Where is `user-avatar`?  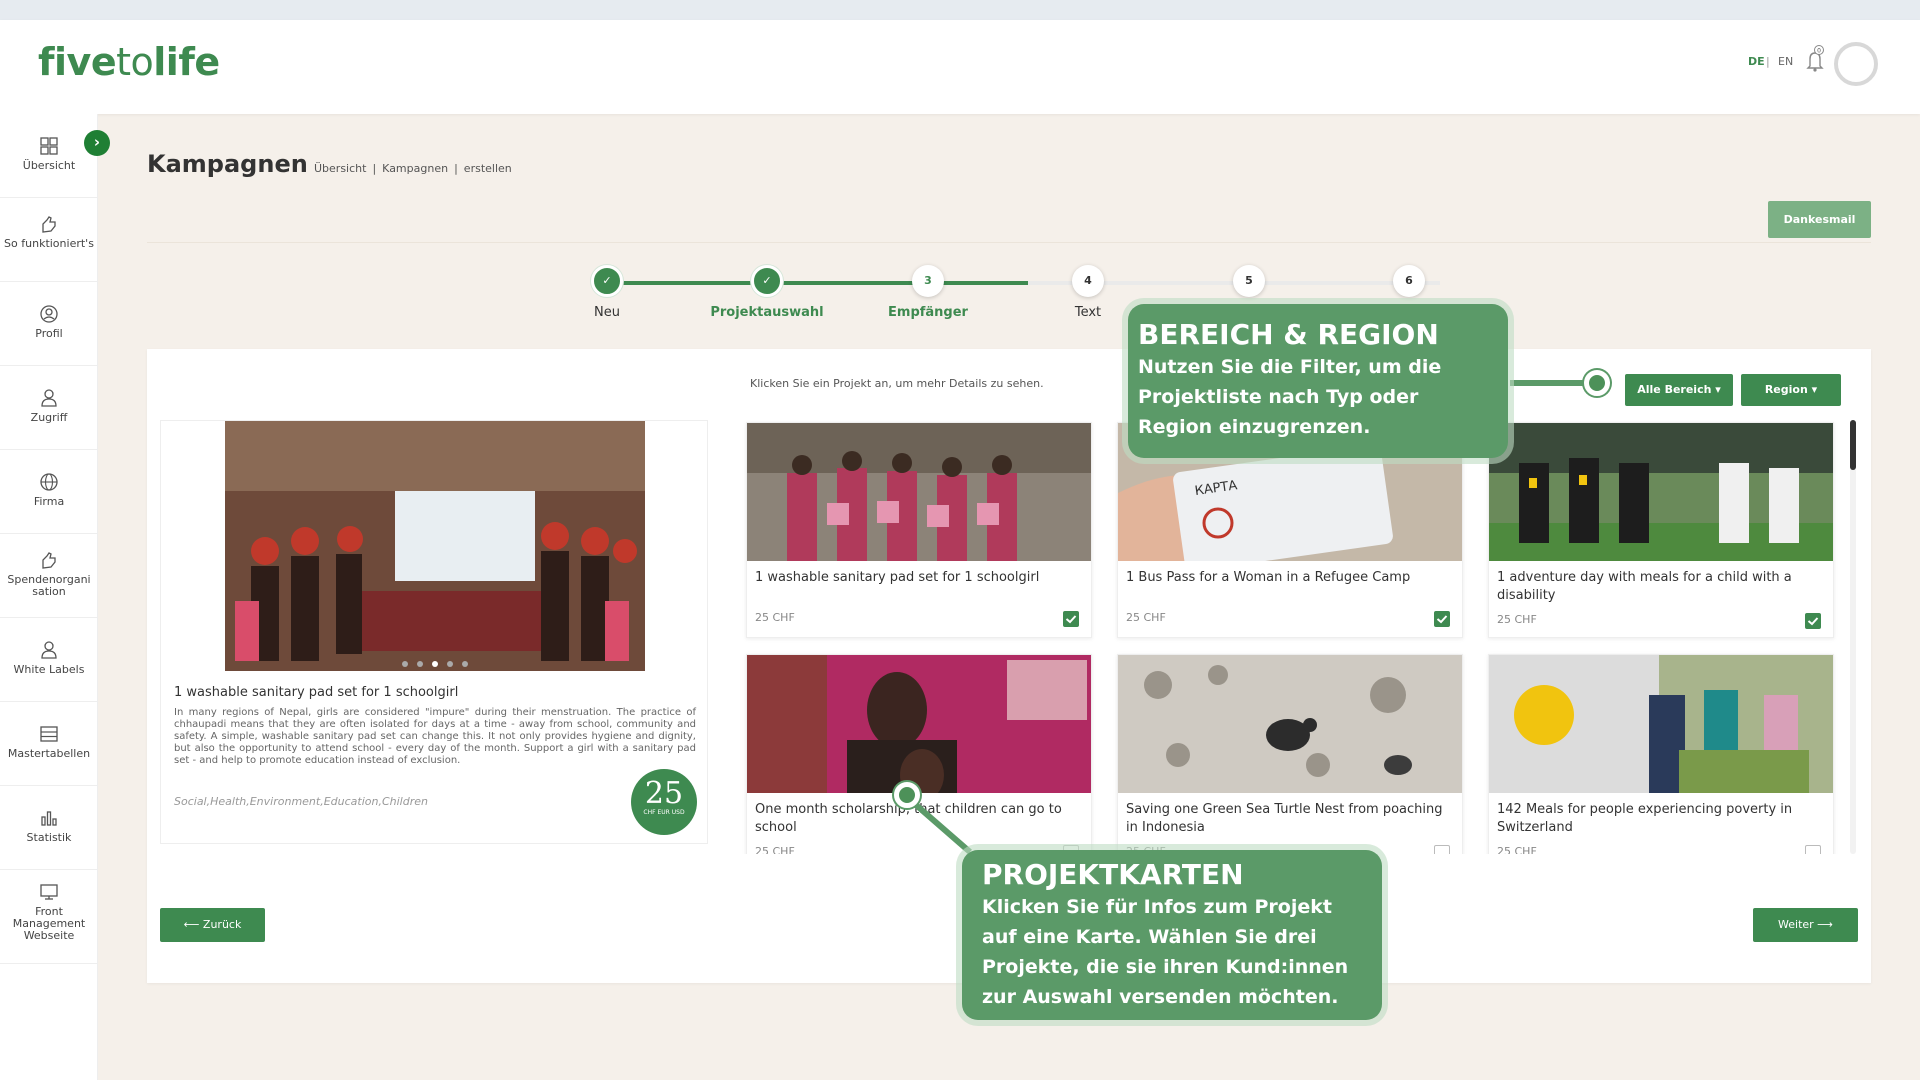
user-avatar is located at coordinates (1856, 64).